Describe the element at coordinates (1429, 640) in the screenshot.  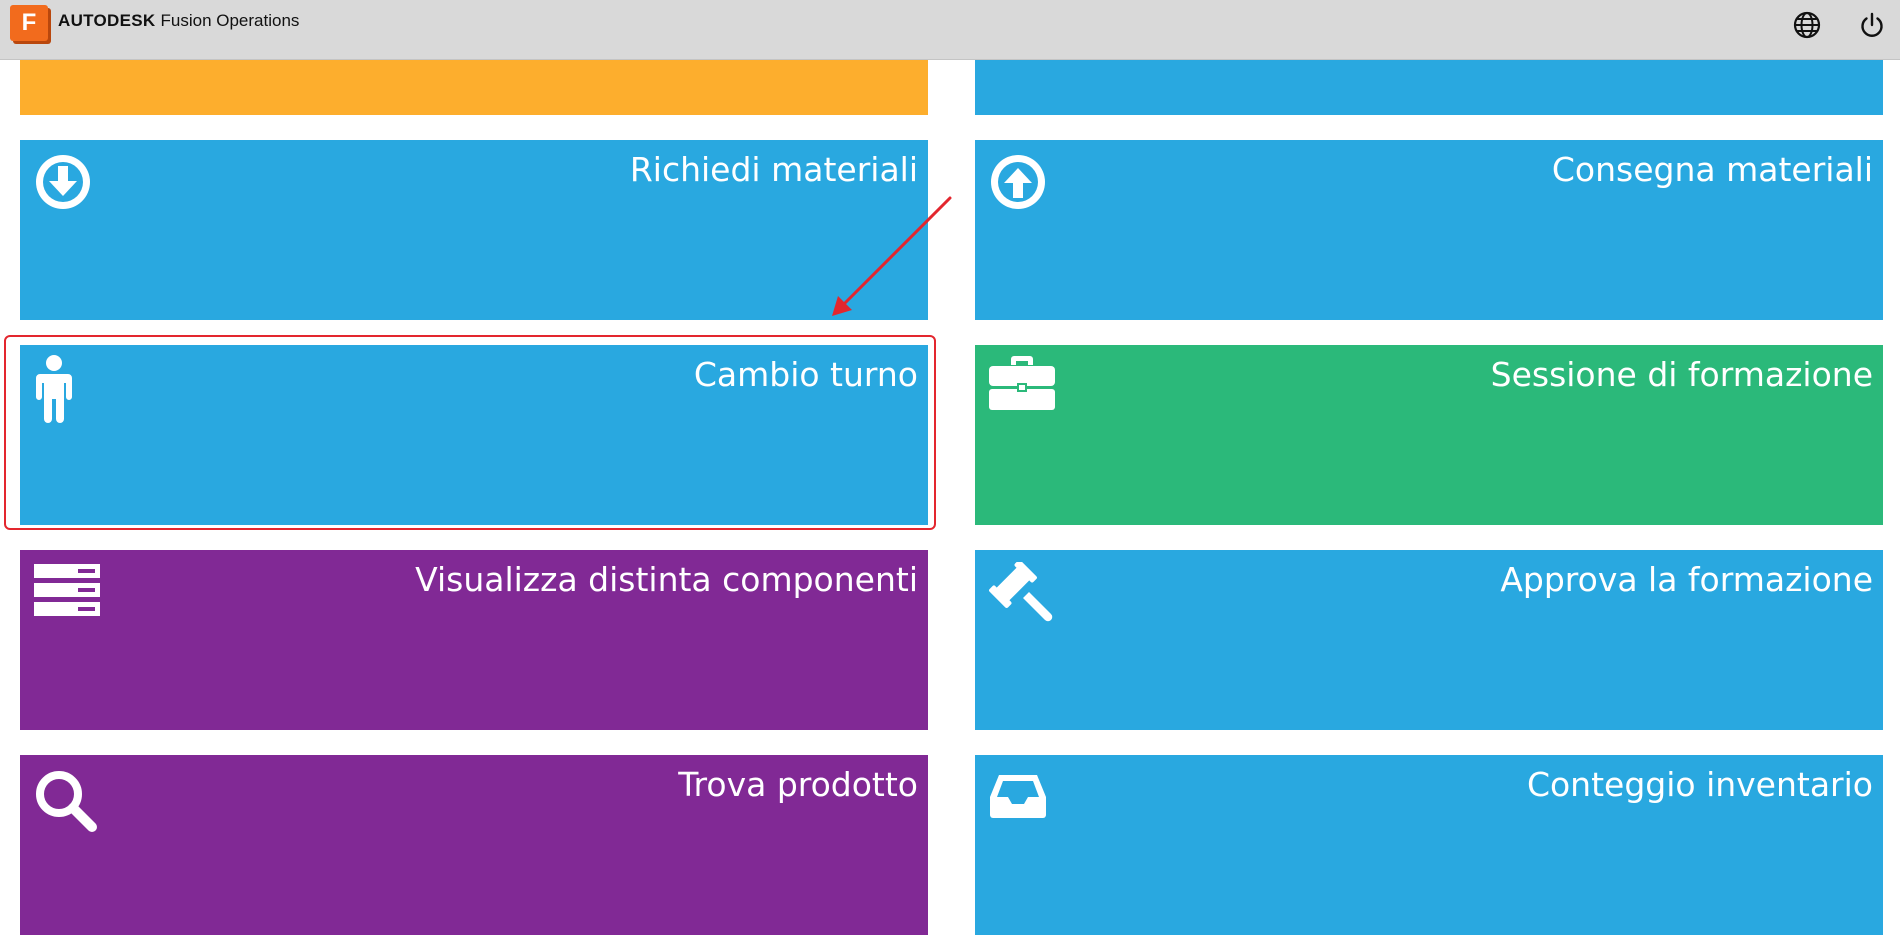
I see `tile-approva-la-formazione: Approva la formazione` at that location.